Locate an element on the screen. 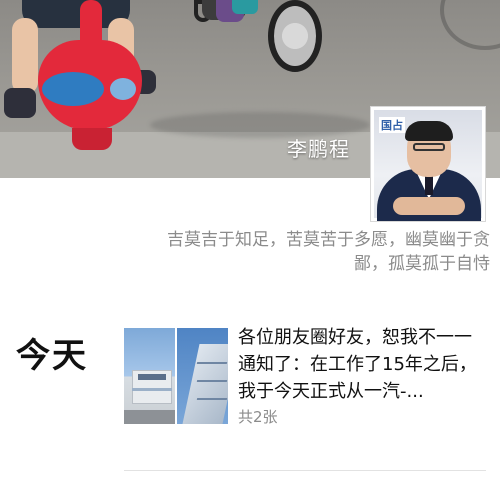 This screenshot has width=500, height=477. avatar-hair is located at coordinates (429, 131).